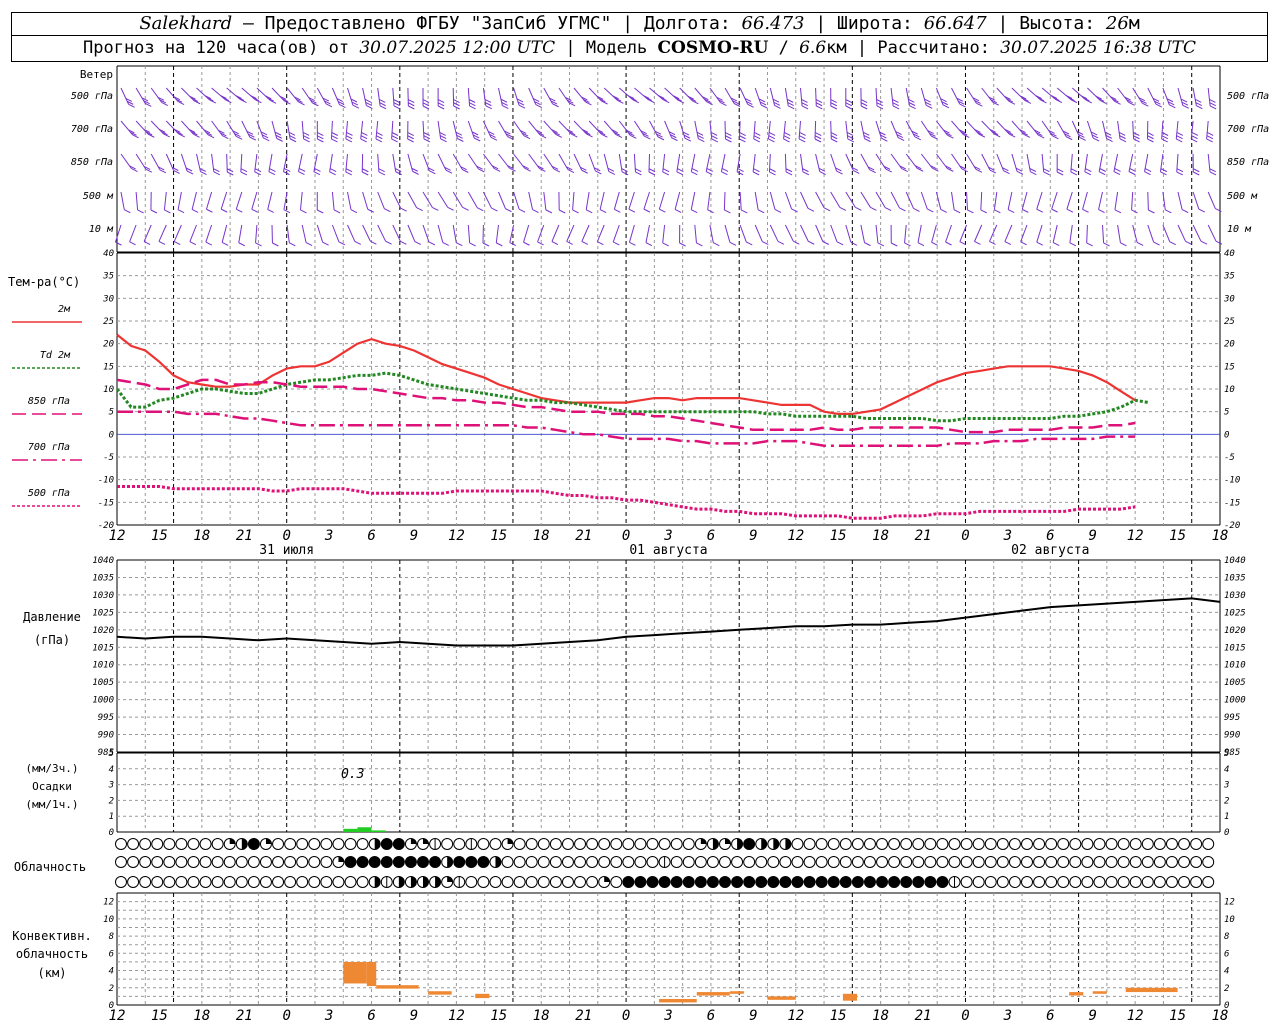 The width and height of the screenshot is (1280, 1024). What do you see at coordinates (111, 937) in the screenshot?
I see `conv-tick-left: 8` at bounding box center [111, 937].